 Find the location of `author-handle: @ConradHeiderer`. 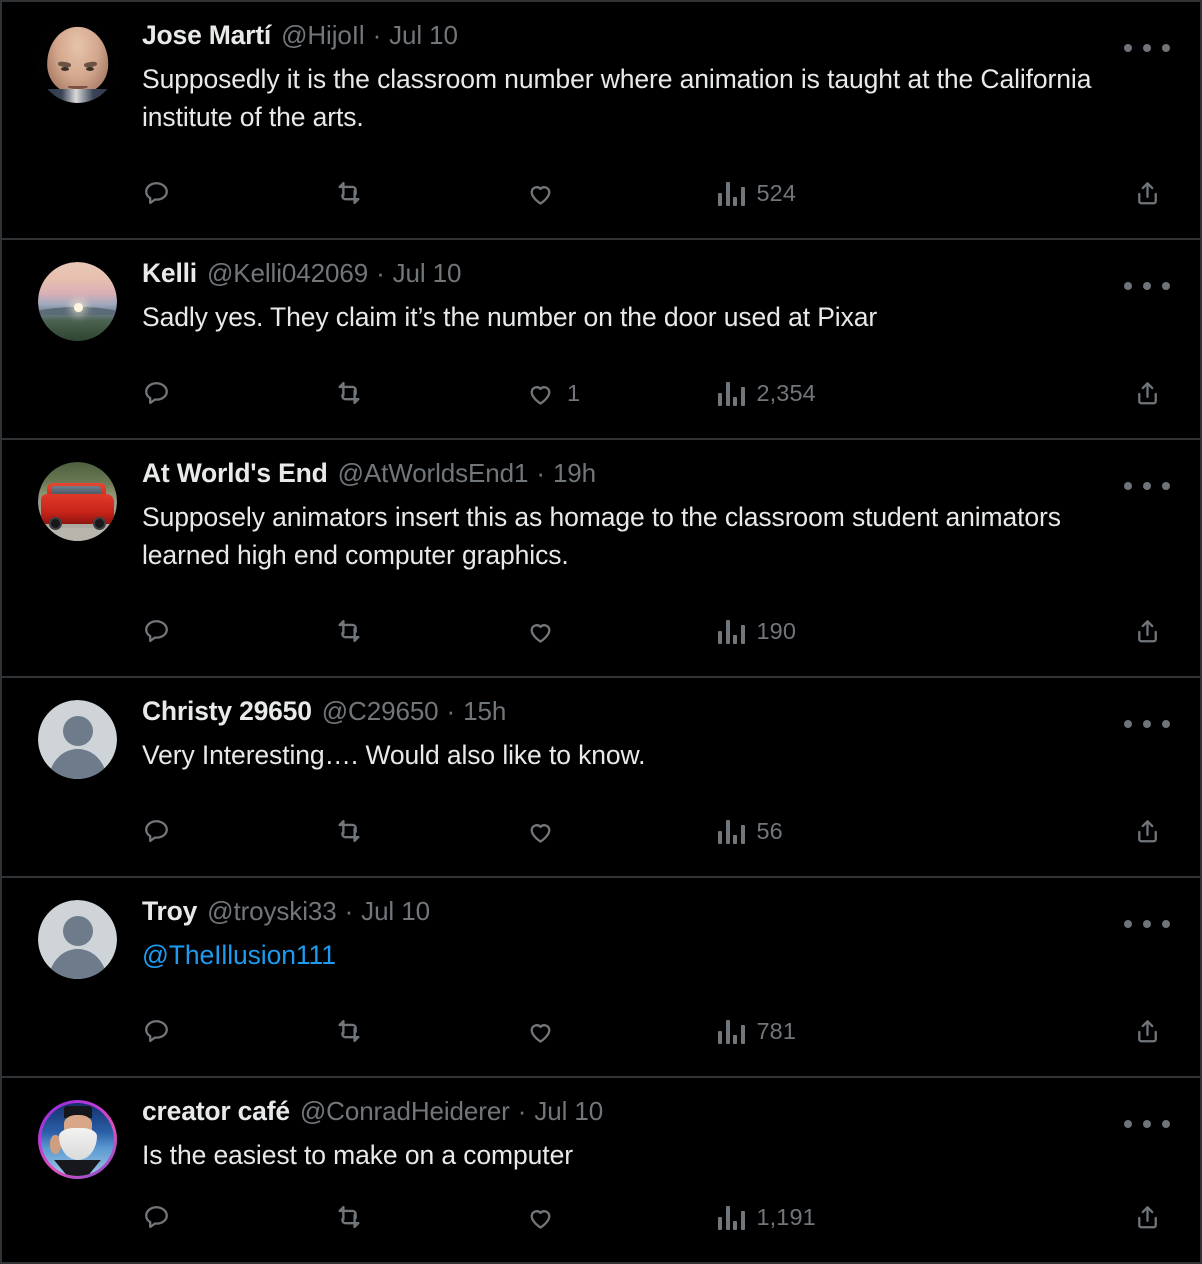

author-handle: @ConradHeiderer is located at coordinates (405, 1111).